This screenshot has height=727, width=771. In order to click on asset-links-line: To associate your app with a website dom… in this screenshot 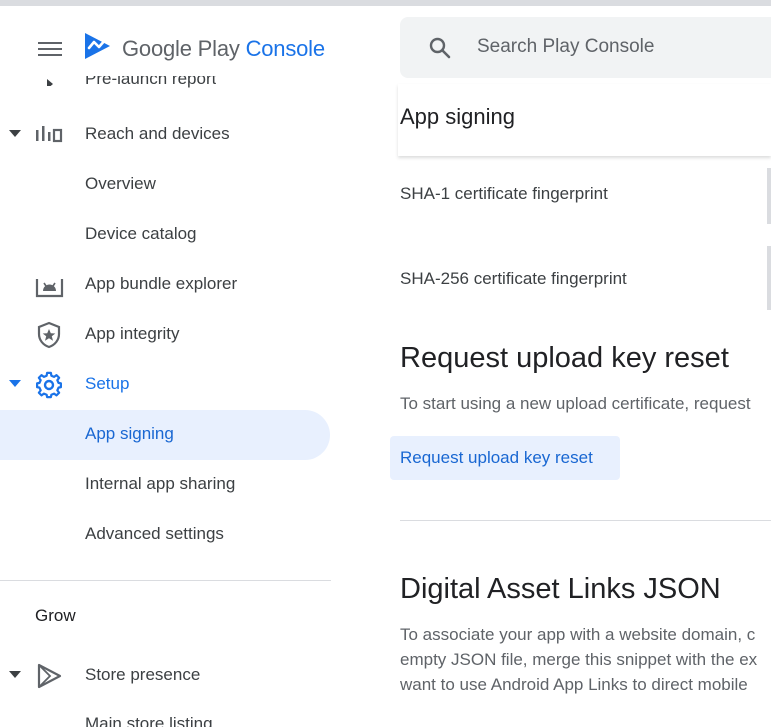, I will do `click(578, 634)`.